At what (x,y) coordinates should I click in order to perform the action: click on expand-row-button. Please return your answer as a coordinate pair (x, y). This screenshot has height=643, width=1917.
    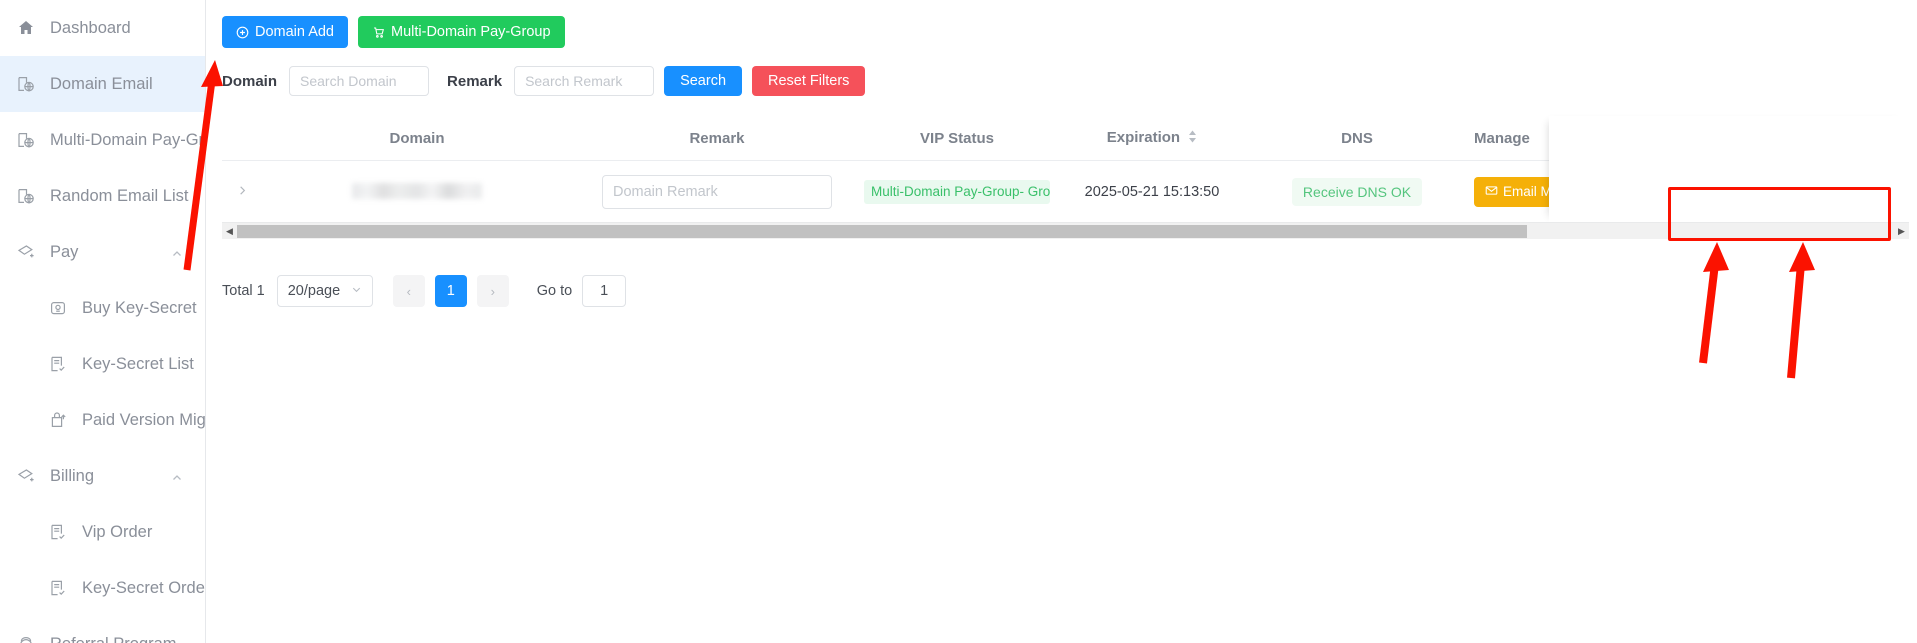
    Looking at the image, I should click on (242, 192).